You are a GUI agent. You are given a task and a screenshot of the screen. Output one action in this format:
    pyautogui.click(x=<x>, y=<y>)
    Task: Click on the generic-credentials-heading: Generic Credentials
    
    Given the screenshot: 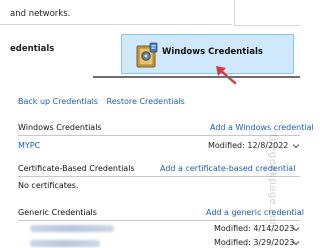 What is the action you would take?
    pyautogui.click(x=57, y=212)
    